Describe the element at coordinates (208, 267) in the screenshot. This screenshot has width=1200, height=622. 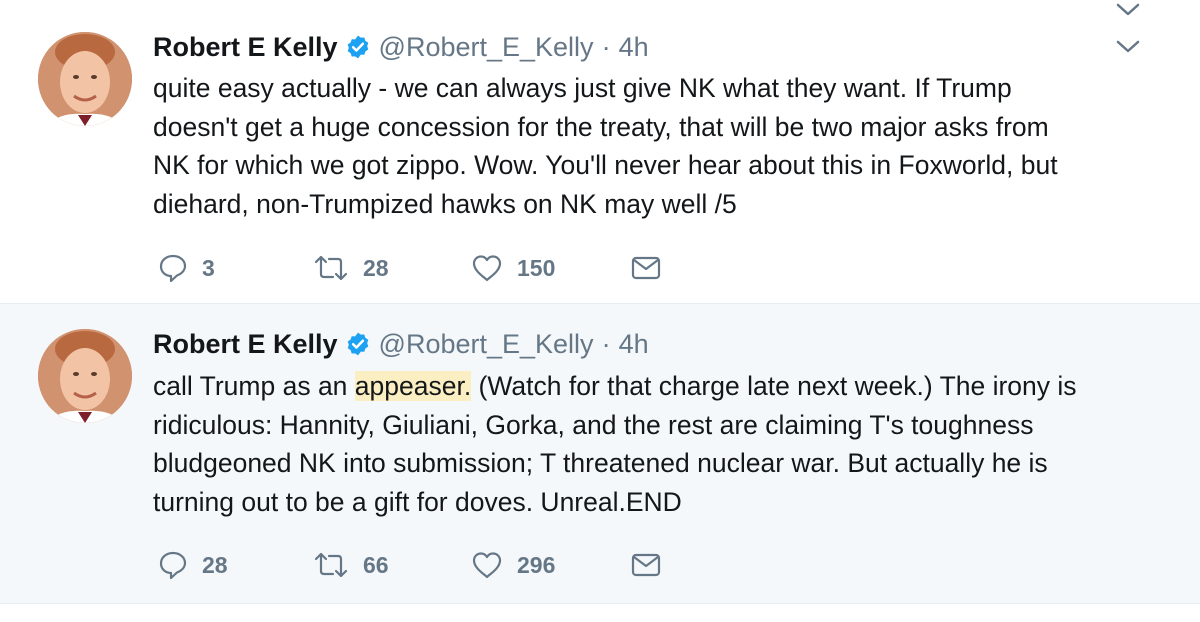
I see `reply-count: 3` at that location.